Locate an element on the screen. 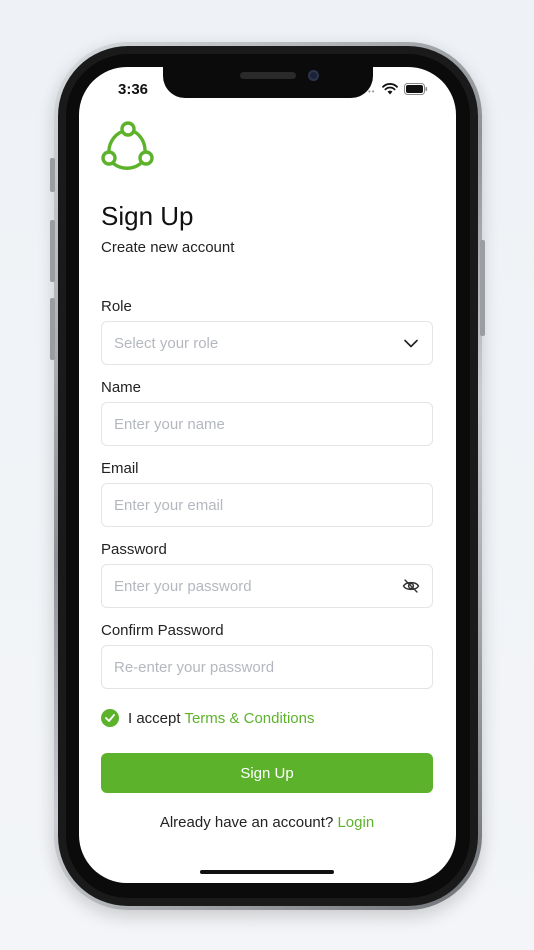 Image resolution: width=534 pixels, height=950 pixels. eye-off-icon is located at coordinates (411, 586).